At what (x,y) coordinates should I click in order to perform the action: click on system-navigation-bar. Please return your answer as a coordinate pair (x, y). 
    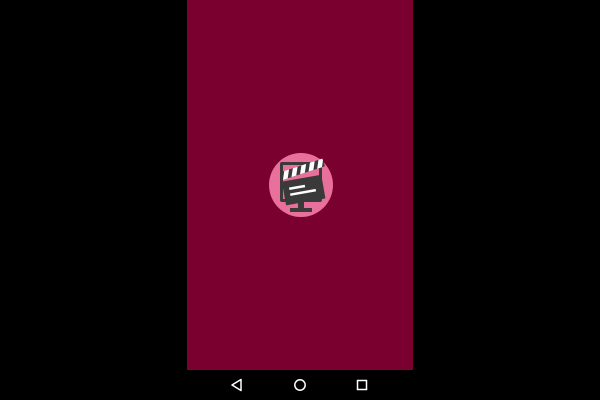
    Looking at the image, I should click on (300, 385).